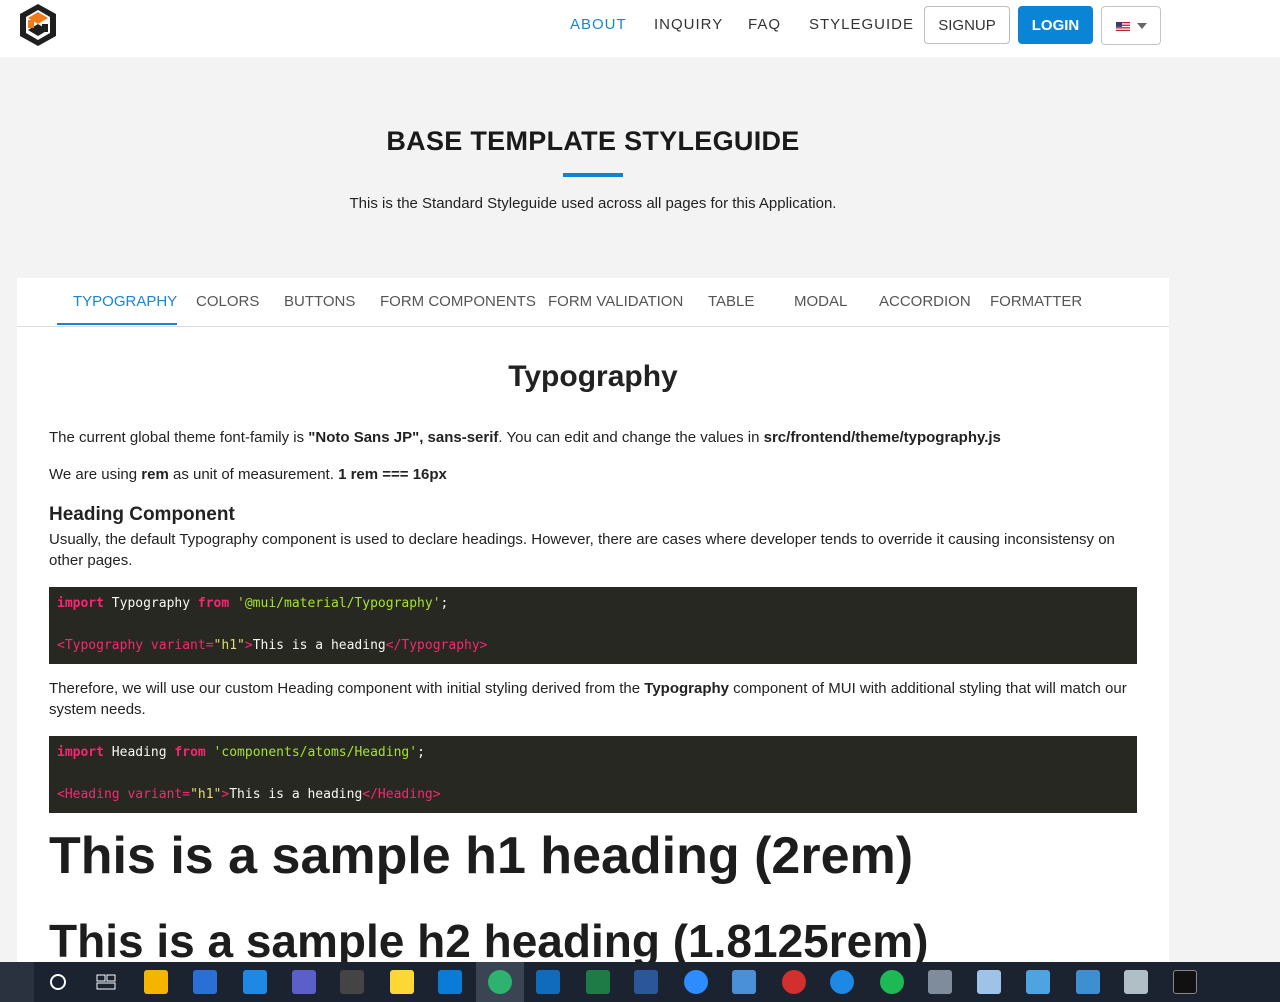  What do you see at coordinates (842, 982) in the screenshot?
I see `onedrive-icon` at bounding box center [842, 982].